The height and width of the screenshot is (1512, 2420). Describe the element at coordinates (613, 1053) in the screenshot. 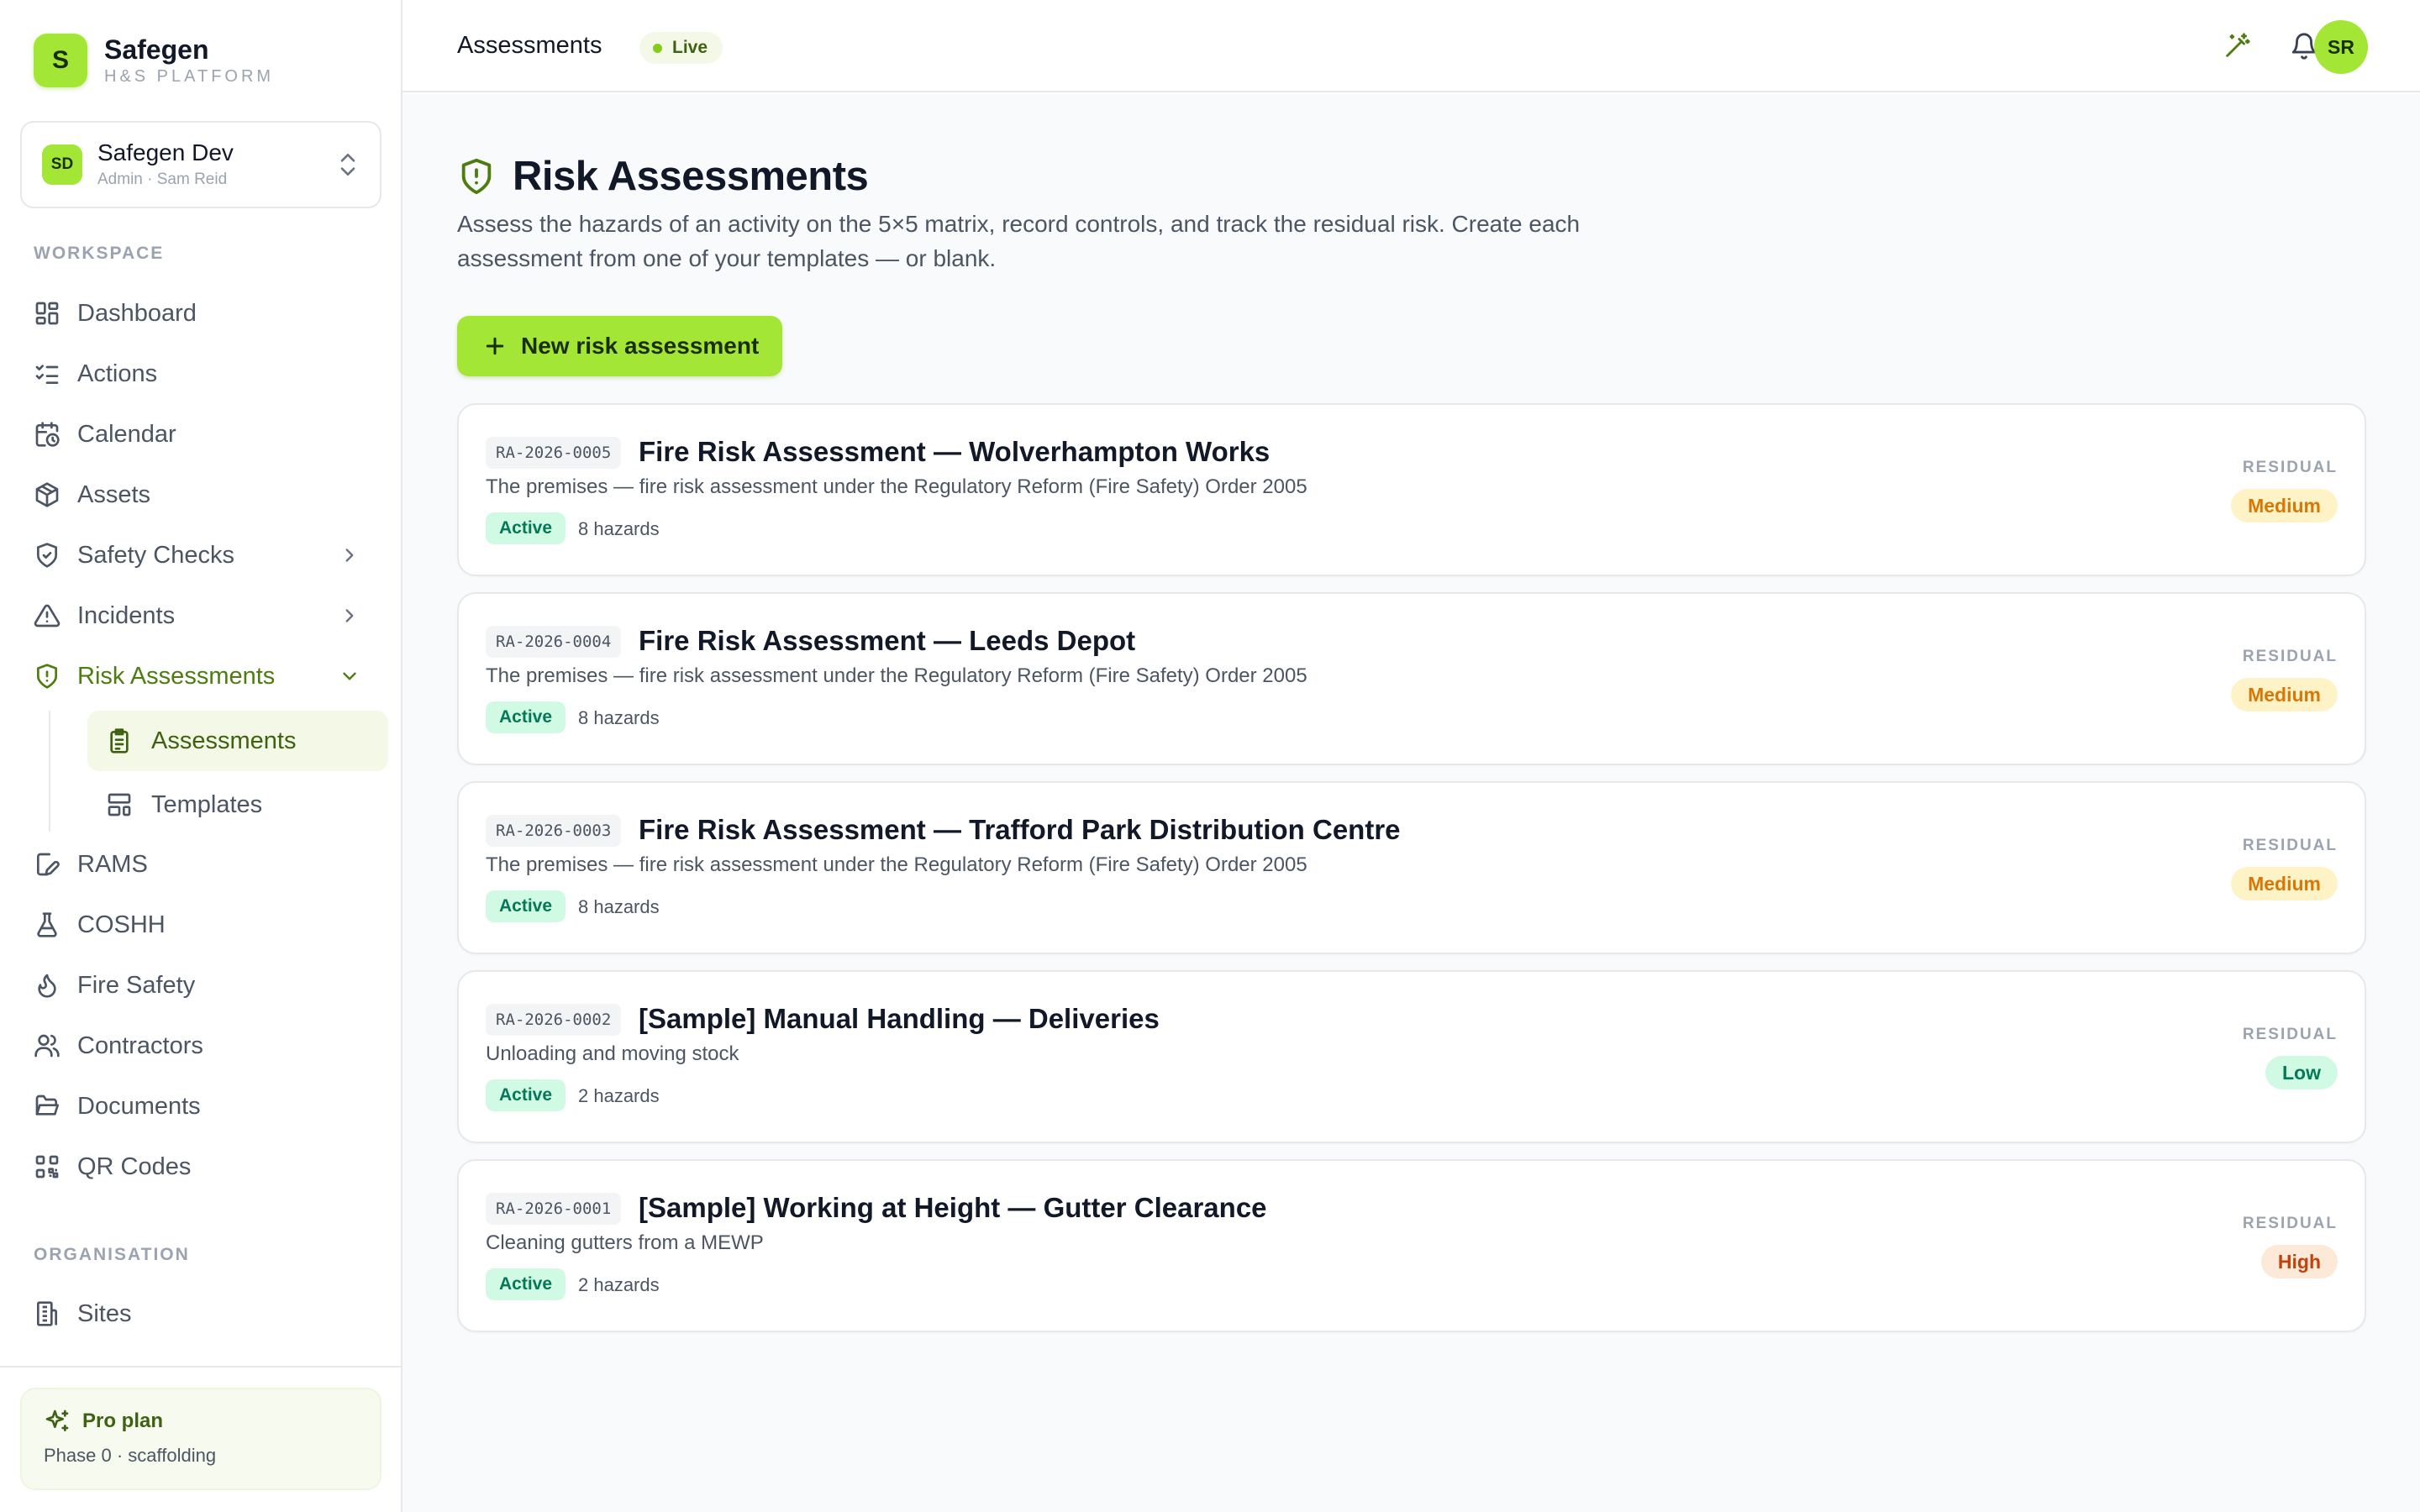

I see `assessment-description: Unloading and moving stock` at that location.